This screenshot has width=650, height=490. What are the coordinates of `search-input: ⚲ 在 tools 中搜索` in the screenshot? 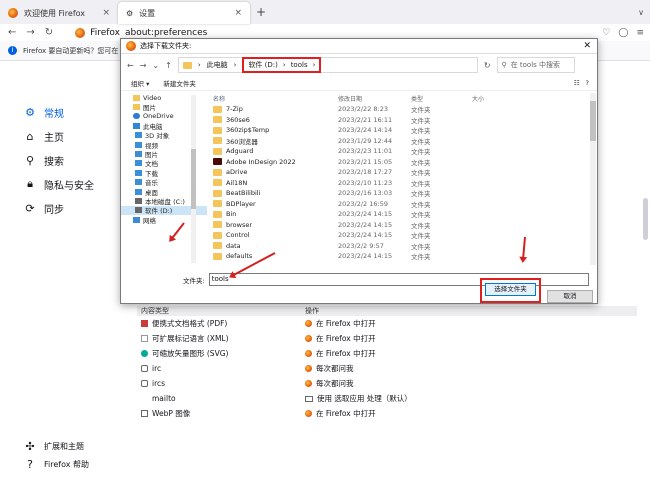 It's located at (535, 65).